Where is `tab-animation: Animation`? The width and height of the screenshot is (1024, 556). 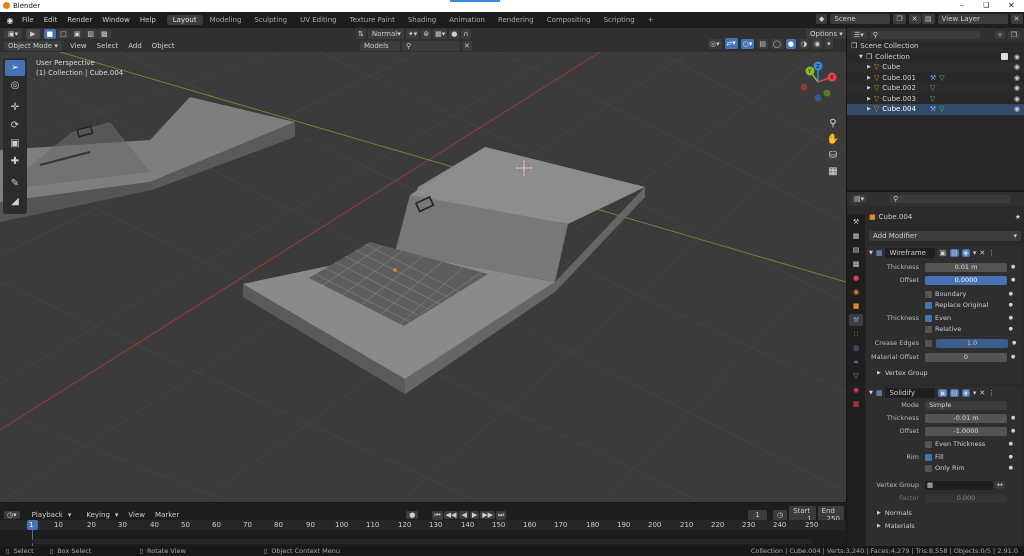
tab-animation: Animation is located at coordinates (467, 20).